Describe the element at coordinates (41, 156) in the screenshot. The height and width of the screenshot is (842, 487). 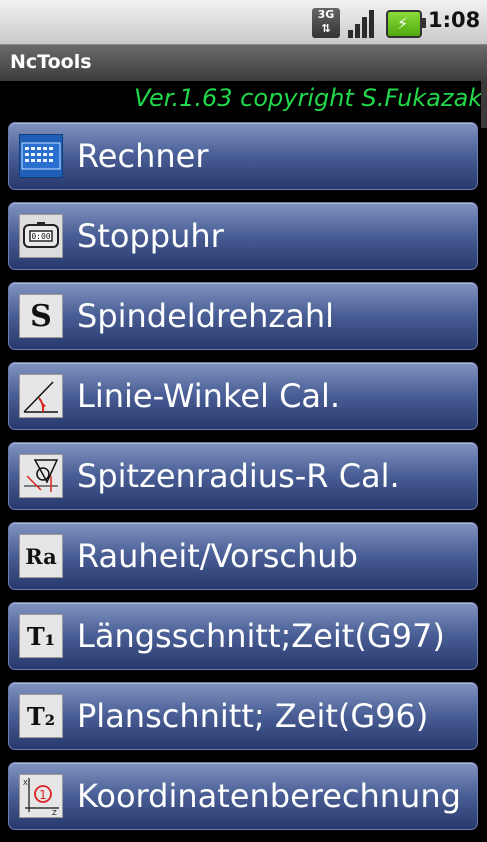
I see `calculator-icon` at that location.